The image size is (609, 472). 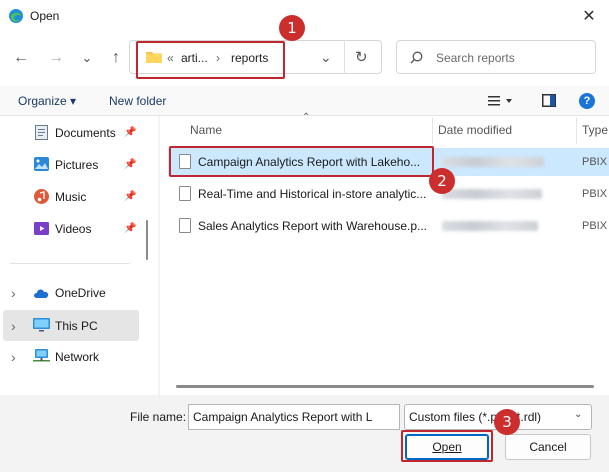 What do you see at coordinates (41, 196) in the screenshot?
I see `music-icon` at bounding box center [41, 196].